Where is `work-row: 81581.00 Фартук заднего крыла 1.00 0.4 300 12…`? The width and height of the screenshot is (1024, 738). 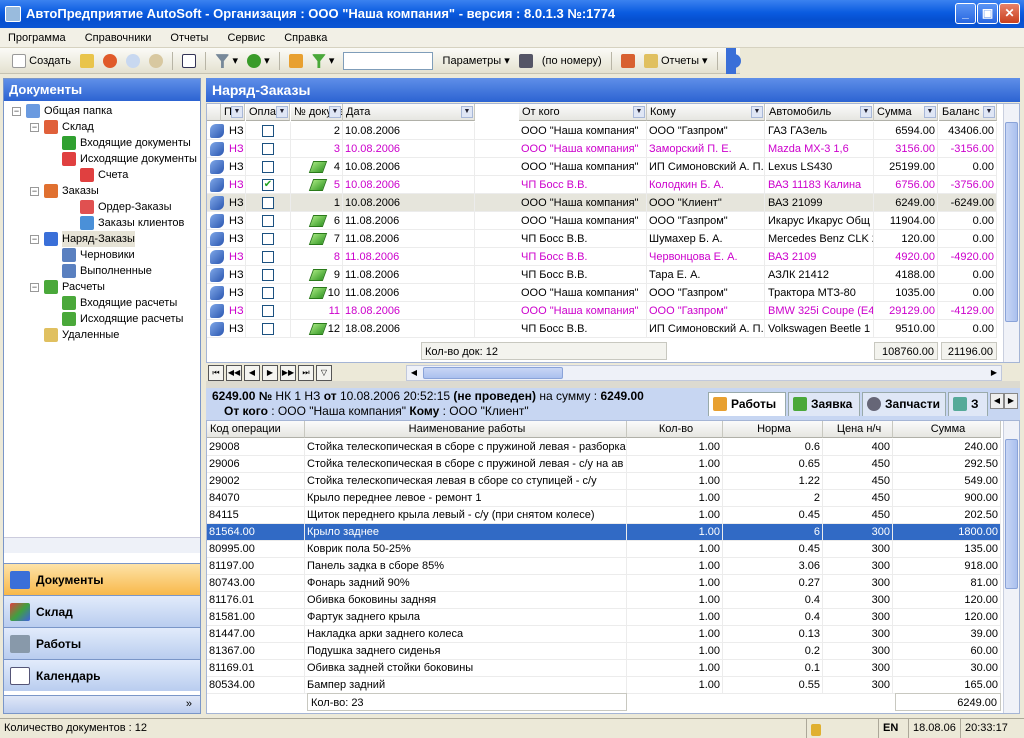 work-row: 81581.00 Фартук заднего крыла 1.00 0.4 300 12… is located at coordinates (604, 617).